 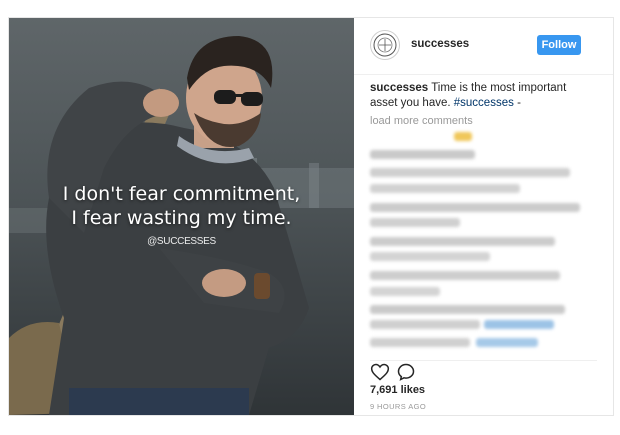 What do you see at coordinates (440, 44) in the screenshot?
I see `header-username: successes` at bounding box center [440, 44].